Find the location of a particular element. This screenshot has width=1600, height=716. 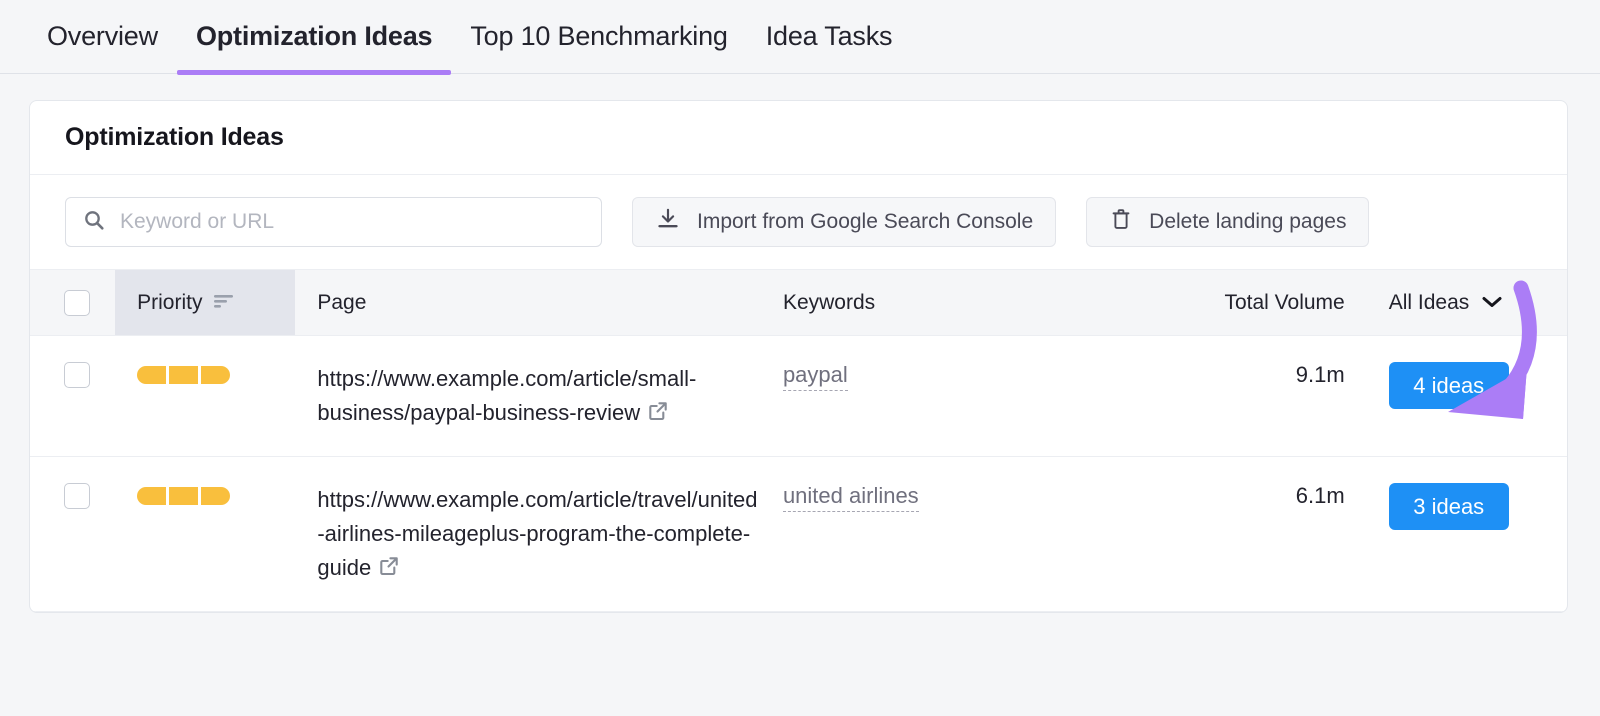

tab-label: Overview is located at coordinates (102, 36).